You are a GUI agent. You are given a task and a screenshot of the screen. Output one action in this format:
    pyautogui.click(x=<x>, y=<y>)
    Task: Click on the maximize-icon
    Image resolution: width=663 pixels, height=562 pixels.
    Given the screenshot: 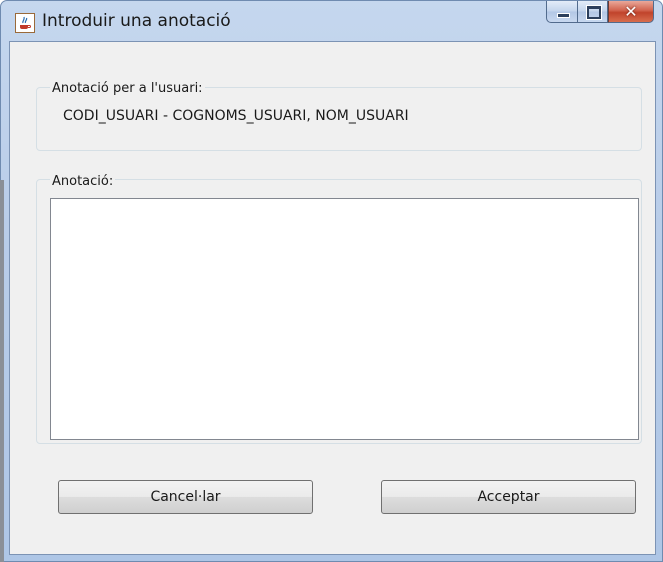 What is the action you would take?
    pyautogui.click(x=594, y=12)
    